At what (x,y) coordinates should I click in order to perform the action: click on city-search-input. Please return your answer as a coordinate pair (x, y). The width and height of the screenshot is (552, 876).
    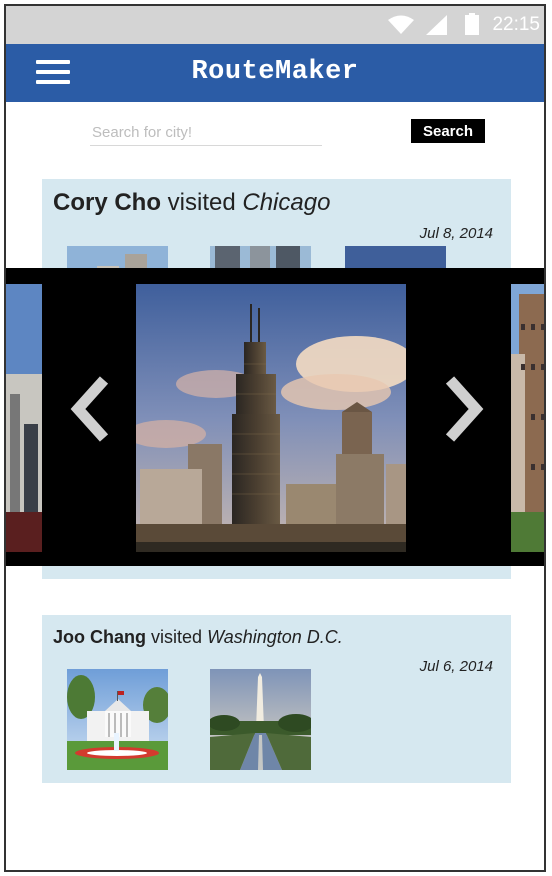
    Looking at the image, I should click on (206, 132).